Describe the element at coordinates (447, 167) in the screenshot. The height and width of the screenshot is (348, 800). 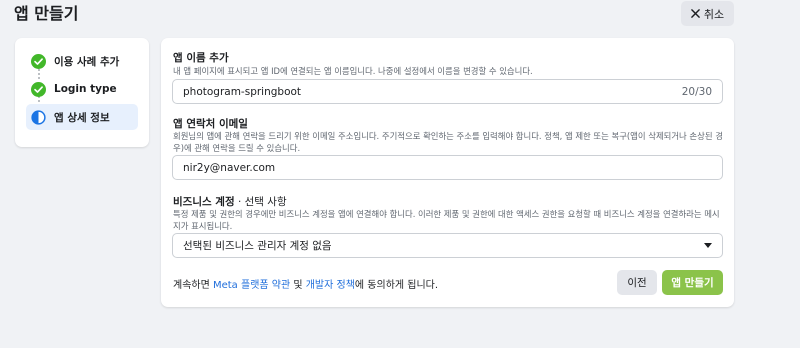
I see `contact-email-input: nir2y@naver.com` at that location.